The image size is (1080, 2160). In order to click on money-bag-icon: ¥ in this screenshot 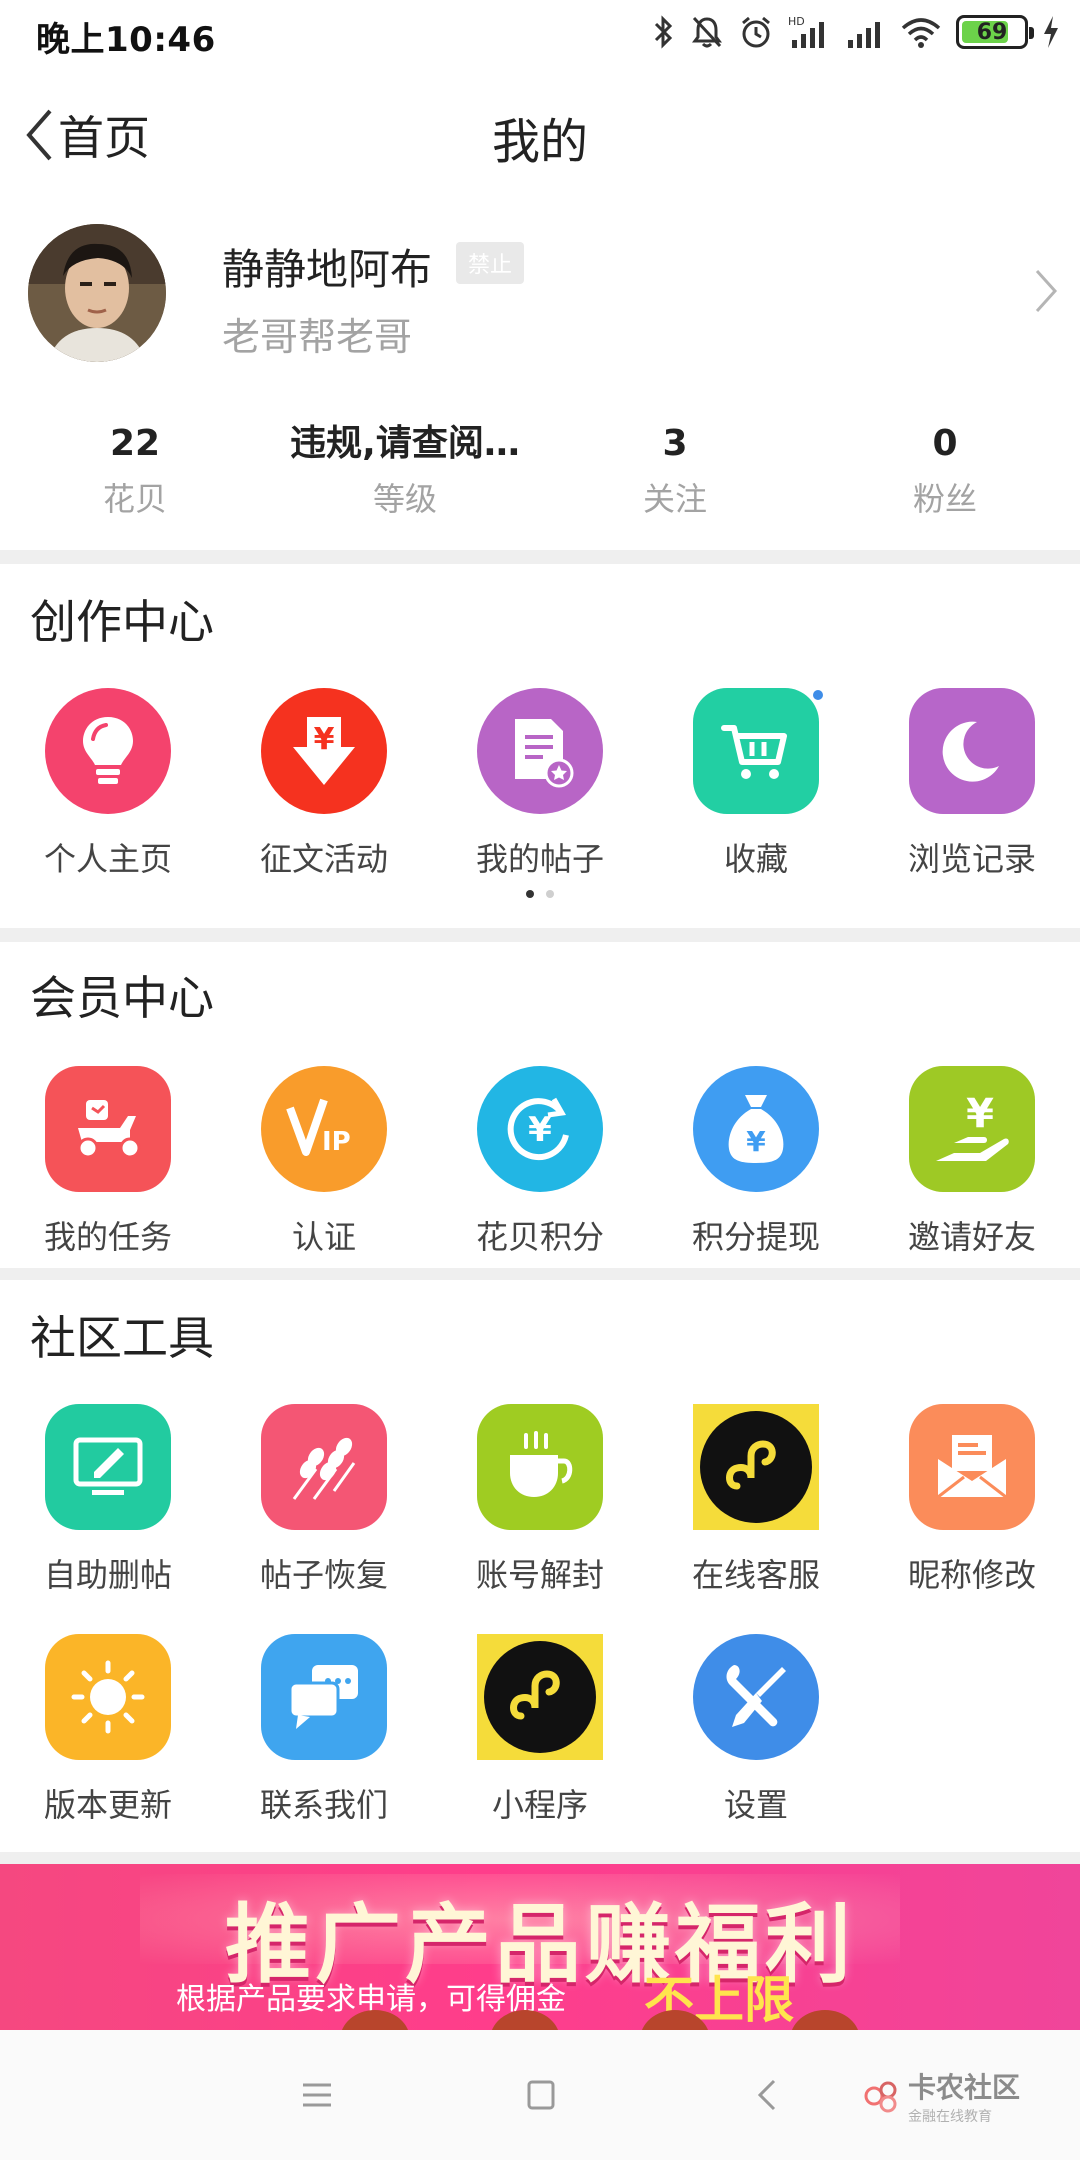, I will do `click(756, 1129)`.